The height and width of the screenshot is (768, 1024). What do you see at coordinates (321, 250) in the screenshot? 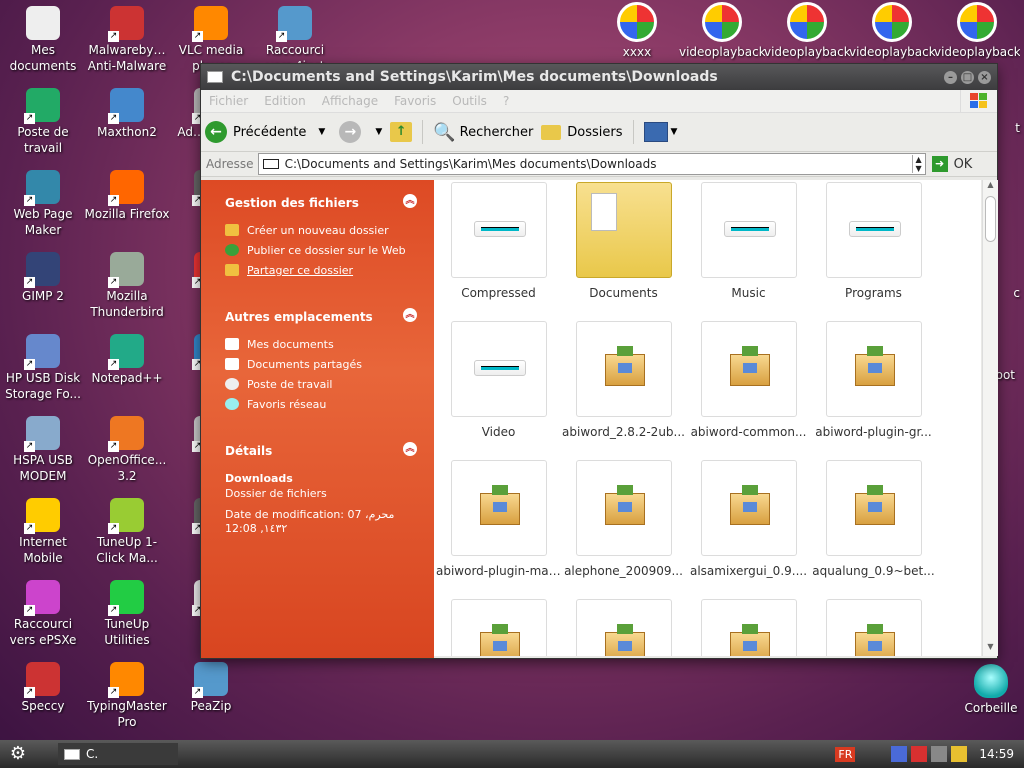
I see `task-publish-web: Publier ce dossier sur le Web` at bounding box center [321, 250].